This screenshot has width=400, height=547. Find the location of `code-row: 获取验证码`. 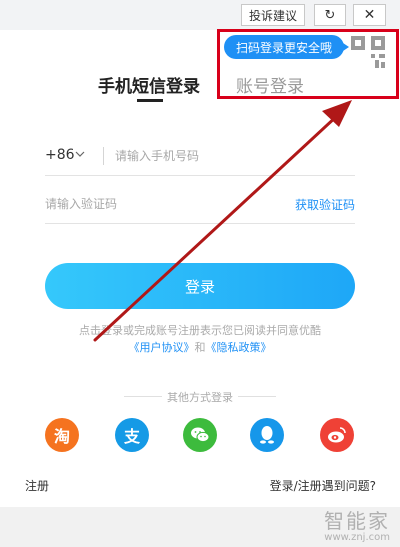

code-row: 获取验证码 is located at coordinates (200, 207).